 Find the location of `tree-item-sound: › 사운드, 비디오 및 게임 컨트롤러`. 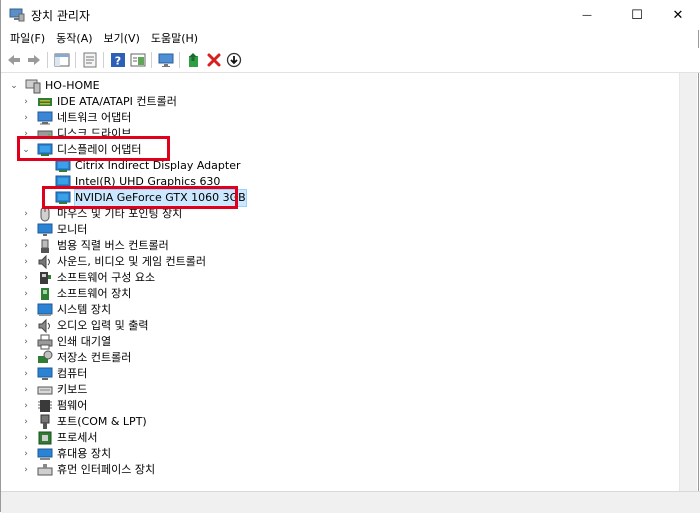

tree-item-sound: › 사운드, 비디오 및 게임 컨트롤러 is located at coordinates (113, 262).